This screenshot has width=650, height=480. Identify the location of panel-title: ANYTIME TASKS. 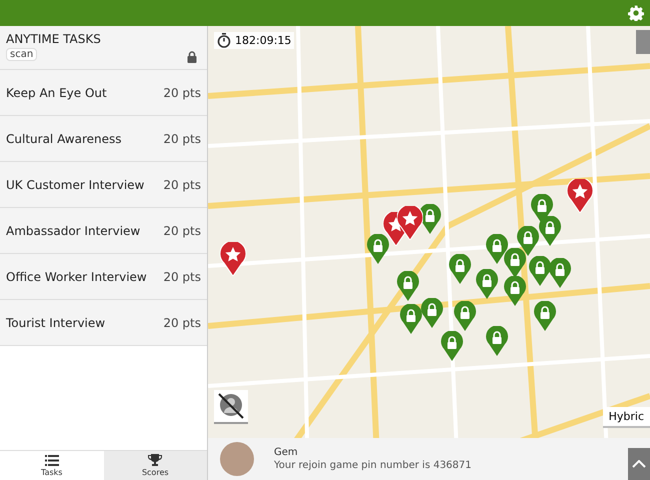
(53, 39).